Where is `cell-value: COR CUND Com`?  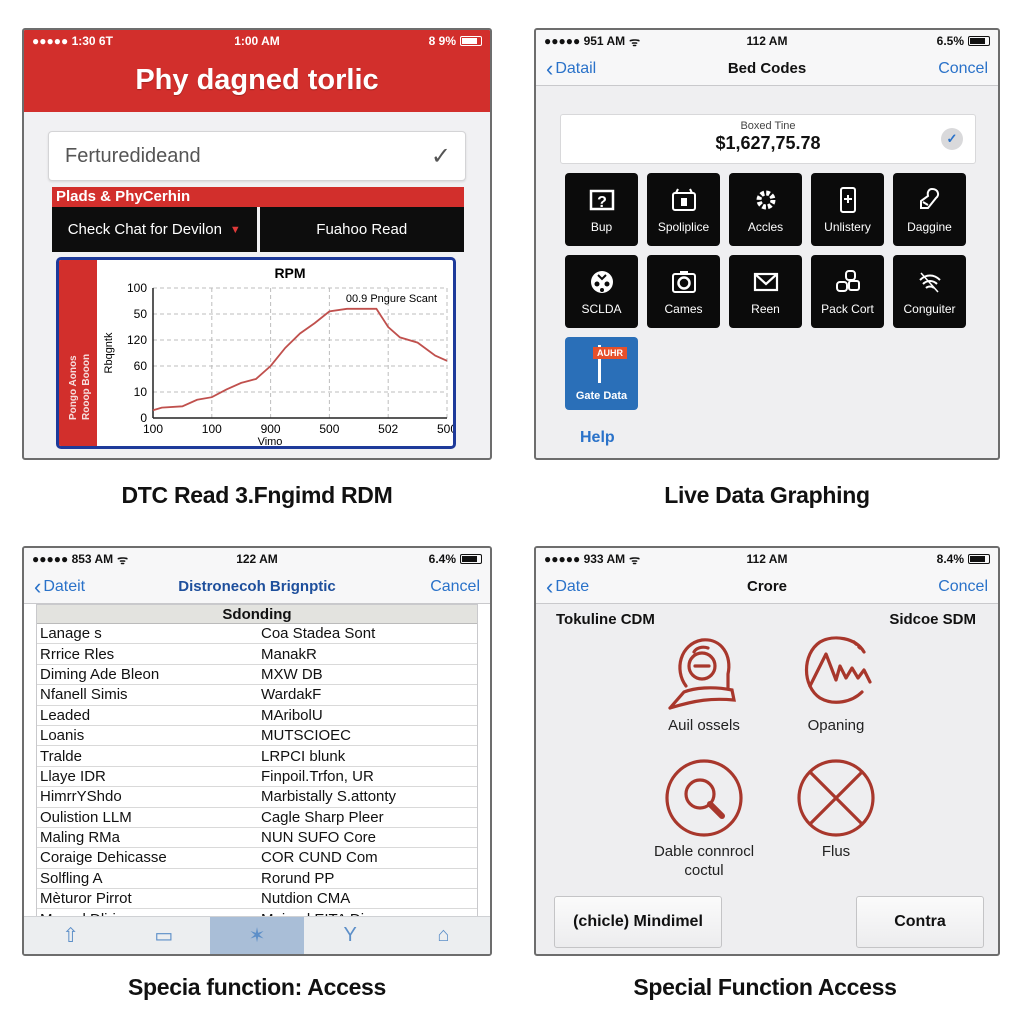 cell-value: COR CUND Com is located at coordinates (319, 858).